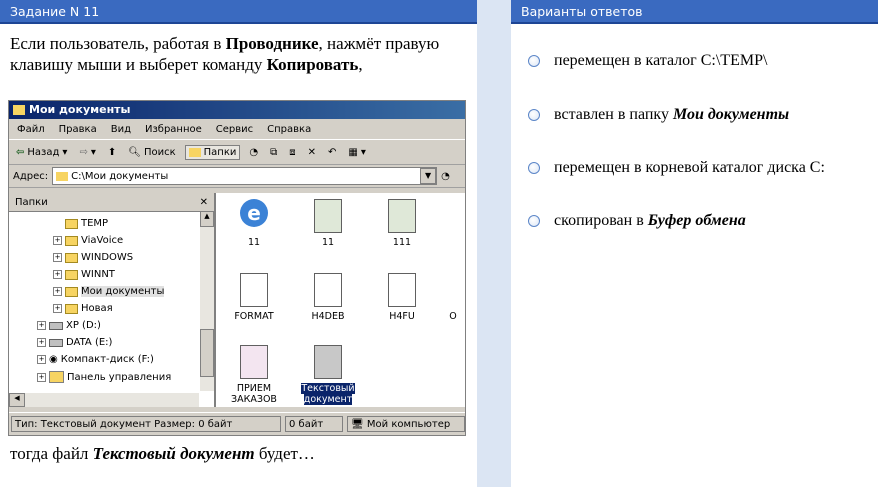 This screenshot has height=487, width=878. Describe the element at coordinates (207, 301) in the screenshot. I see `folders-vertical-scrollbar: ▲` at that location.